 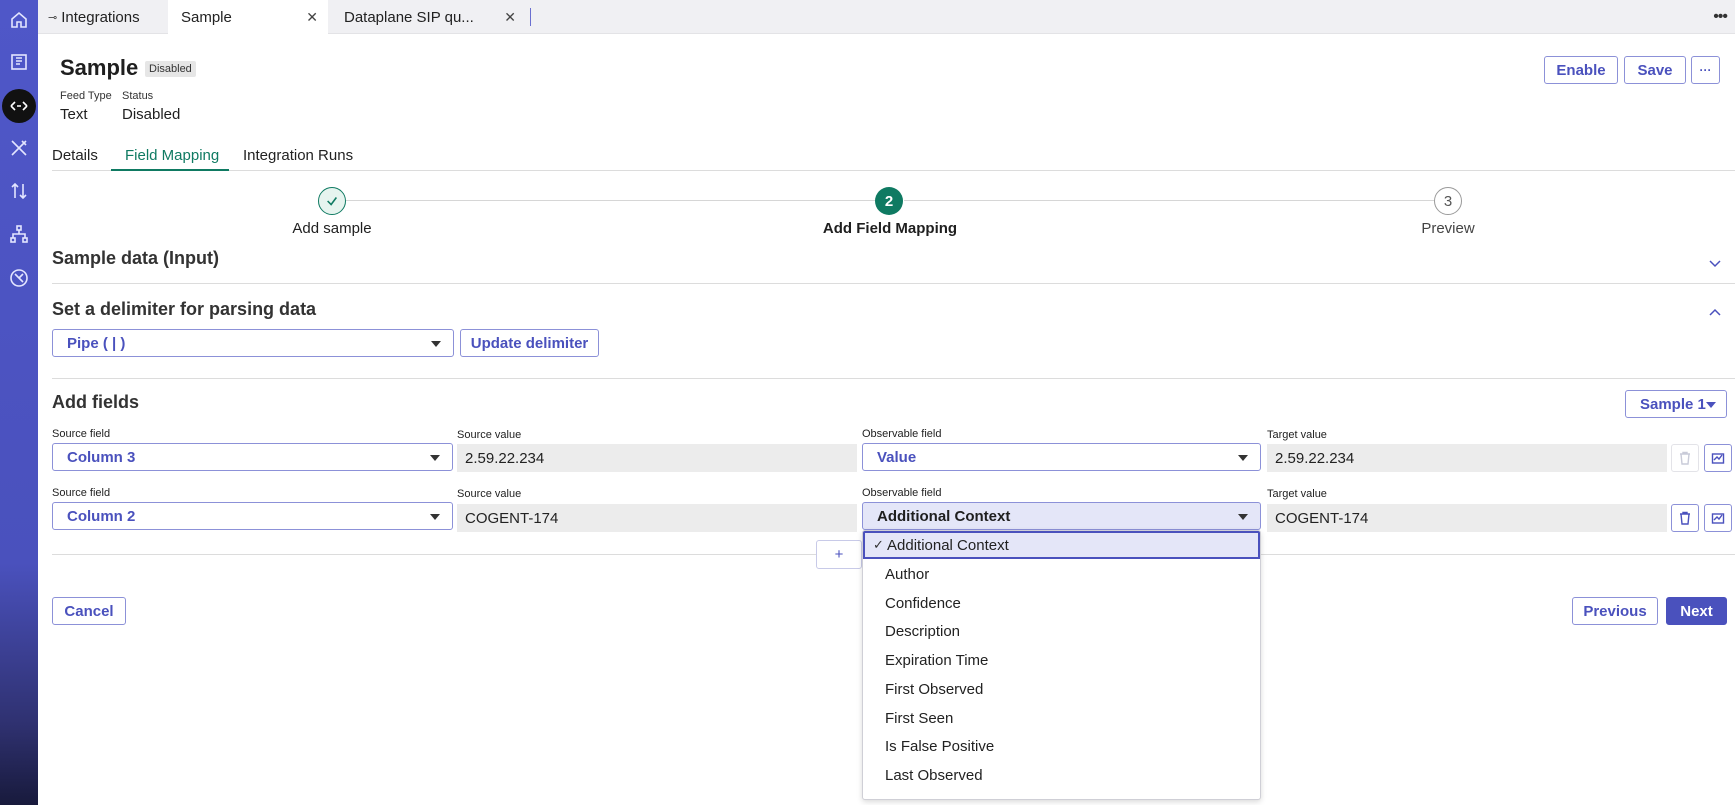 What do you see at coordinates (252, 457) in the screenshot?
I see `source-field-select: Column 3` at bounding box center [252, 457].